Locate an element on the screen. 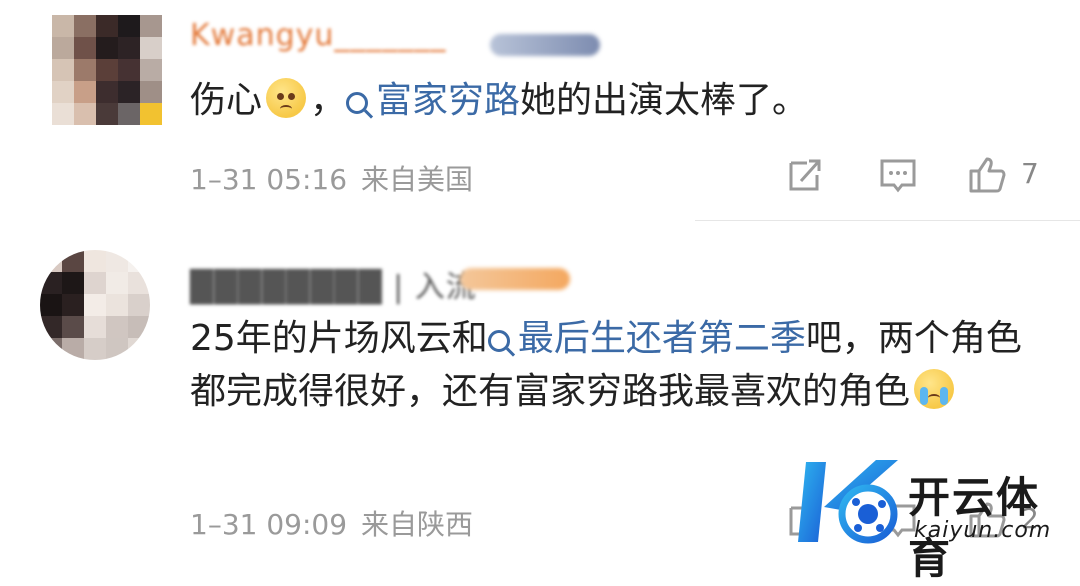 This screenshot has width=1080, height=586. username: Kwangyu_______ is located at coordinates (318, 35).